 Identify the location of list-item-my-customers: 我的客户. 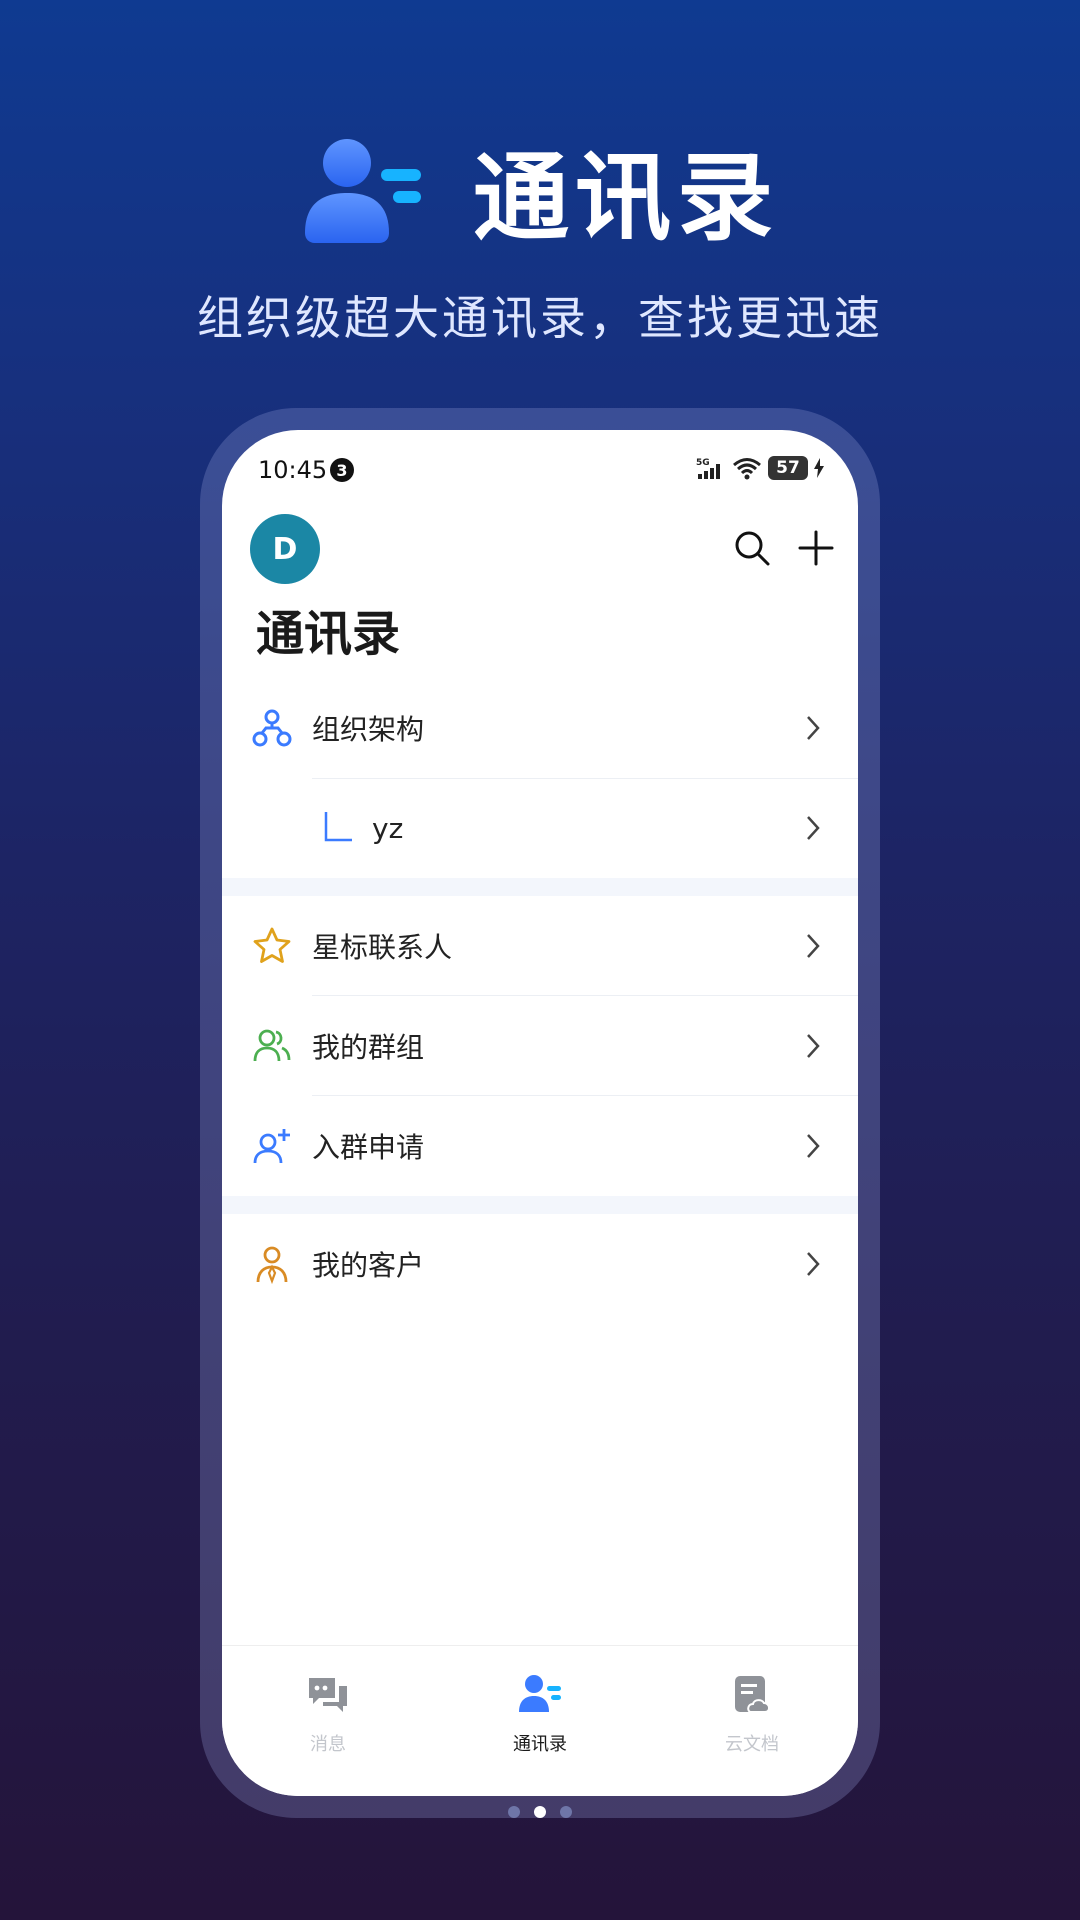
(540, 1264).